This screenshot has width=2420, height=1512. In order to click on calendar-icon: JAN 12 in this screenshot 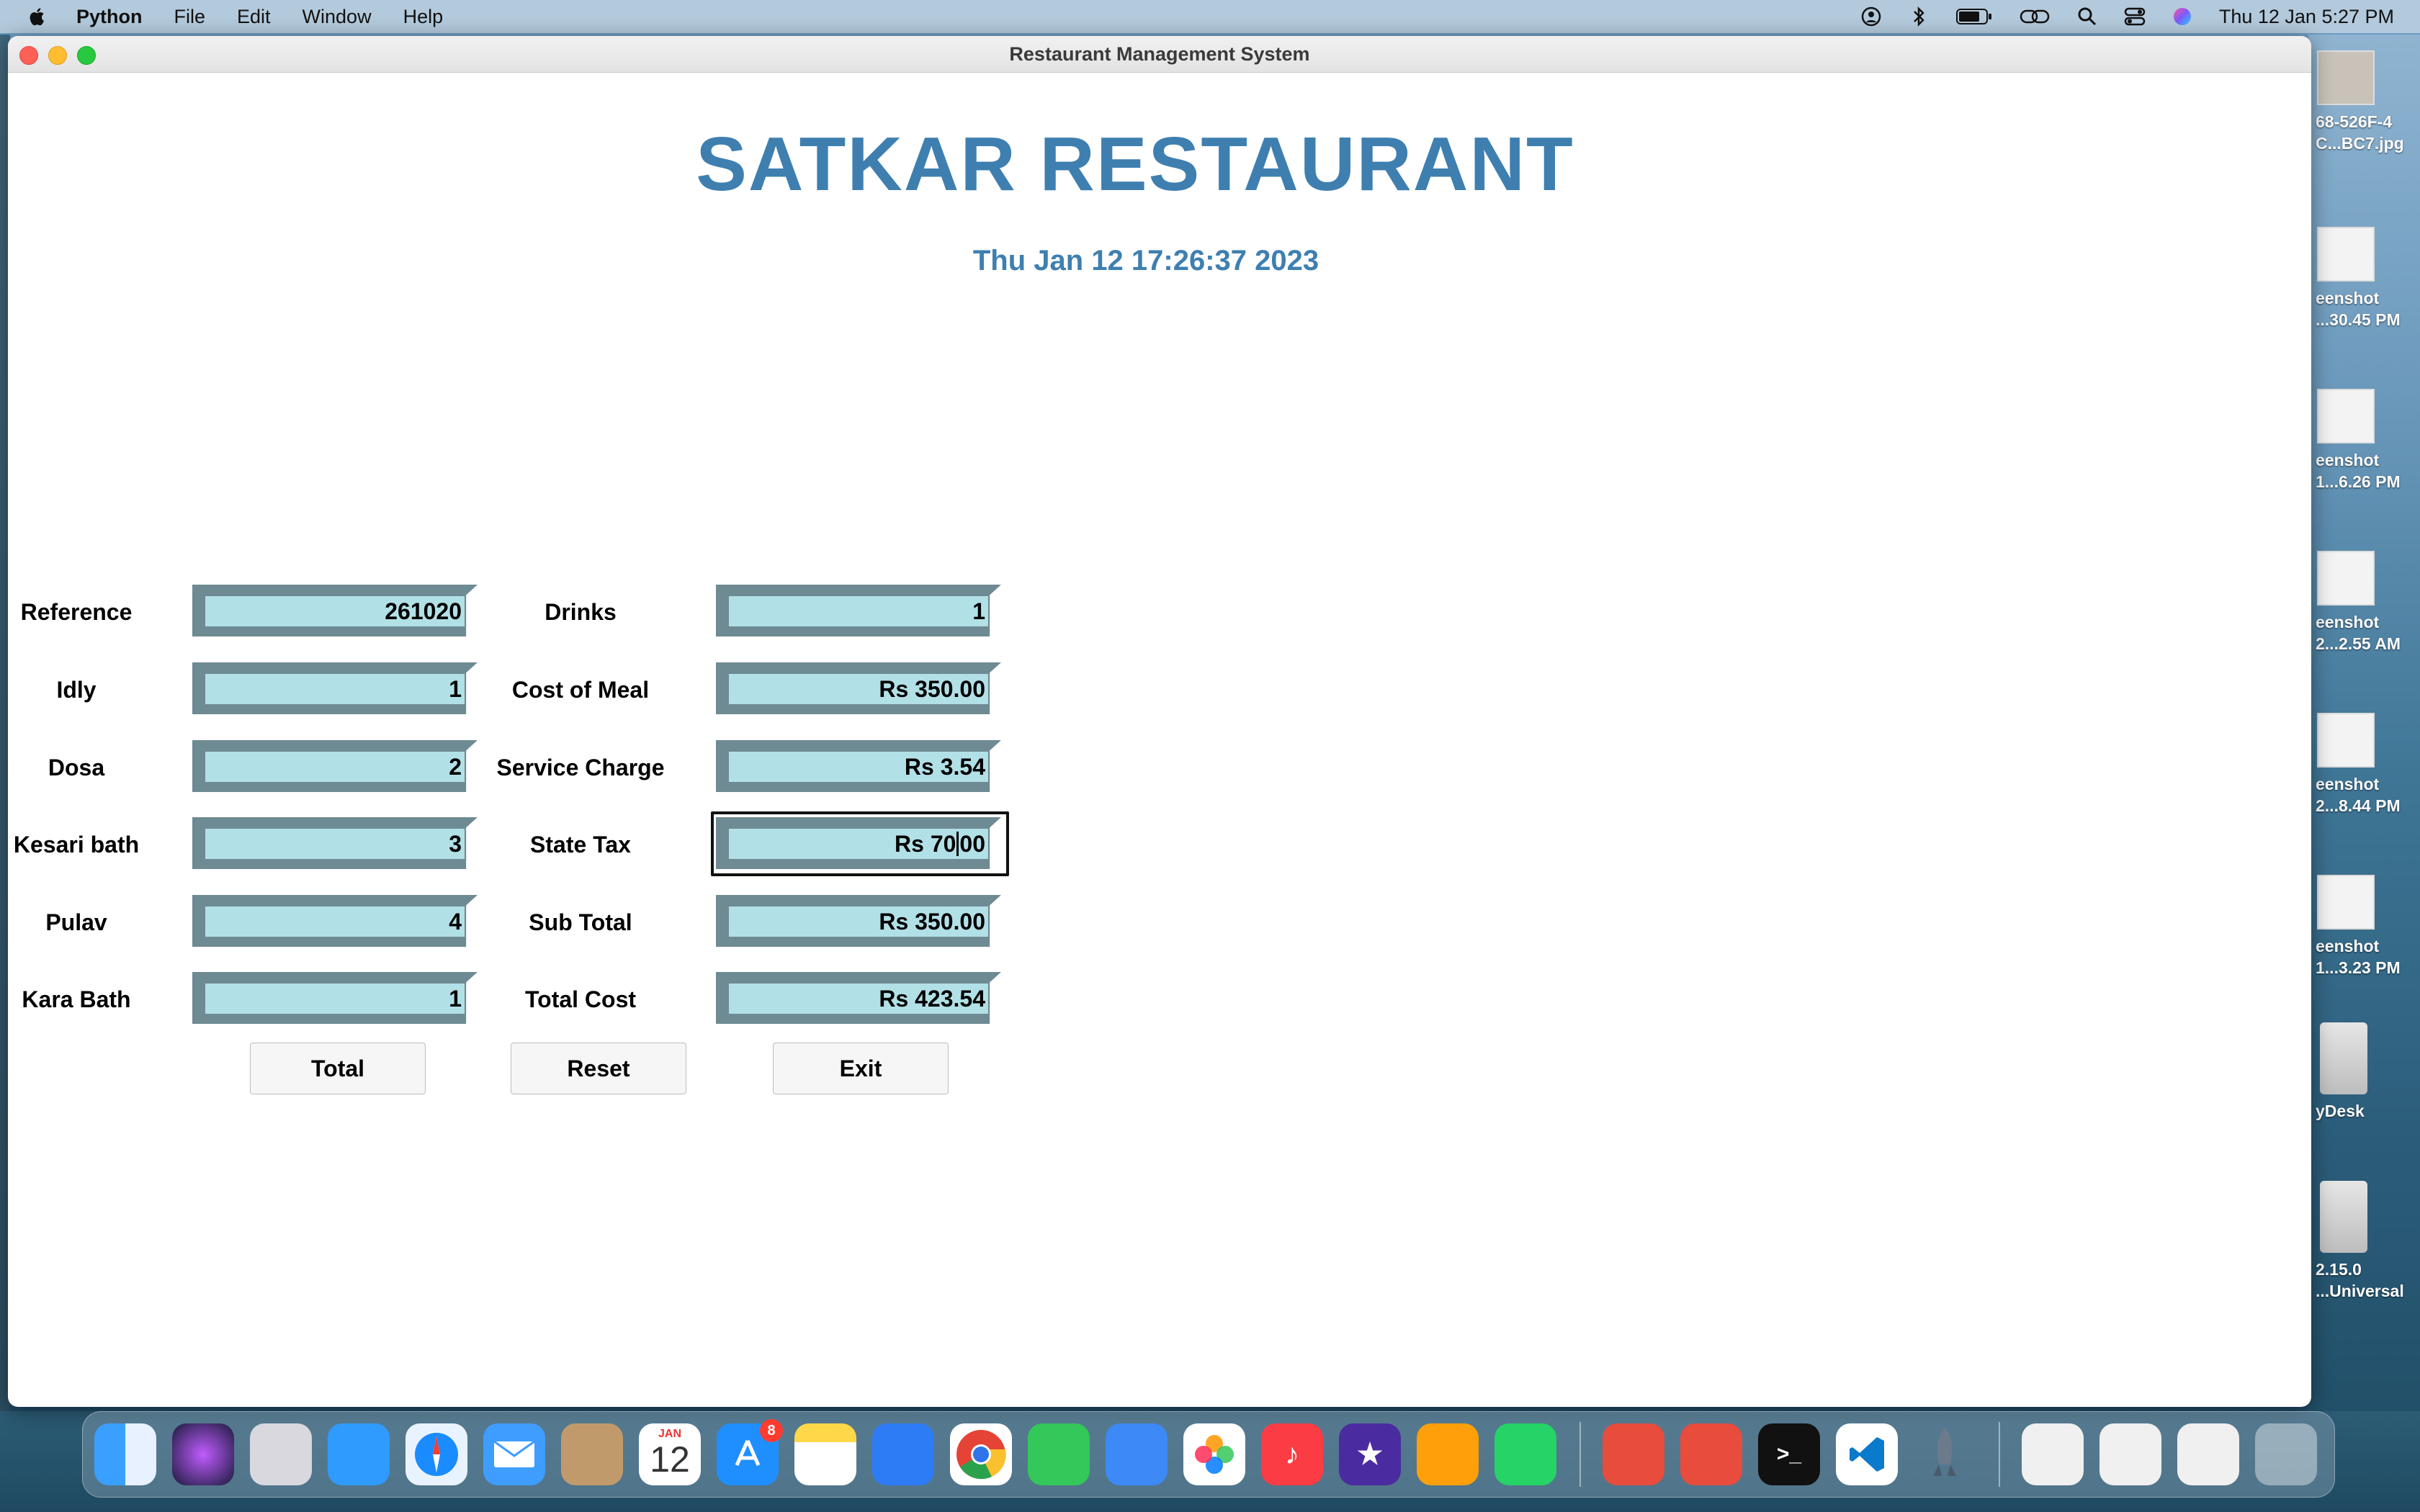, I will do `click(670, 1454)`.